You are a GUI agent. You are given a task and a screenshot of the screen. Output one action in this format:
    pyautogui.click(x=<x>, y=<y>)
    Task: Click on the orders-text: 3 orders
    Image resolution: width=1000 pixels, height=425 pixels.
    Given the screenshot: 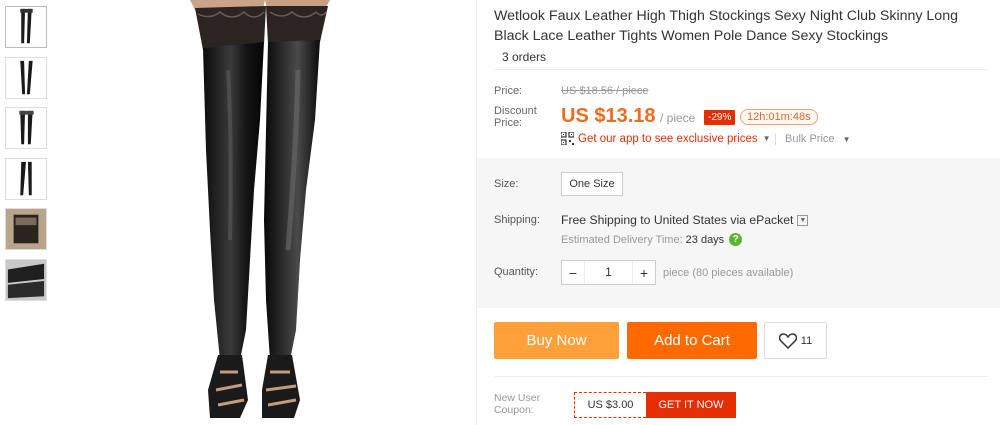 What is the action you would take?
    pyautogui.click(x=524, y=57)
    